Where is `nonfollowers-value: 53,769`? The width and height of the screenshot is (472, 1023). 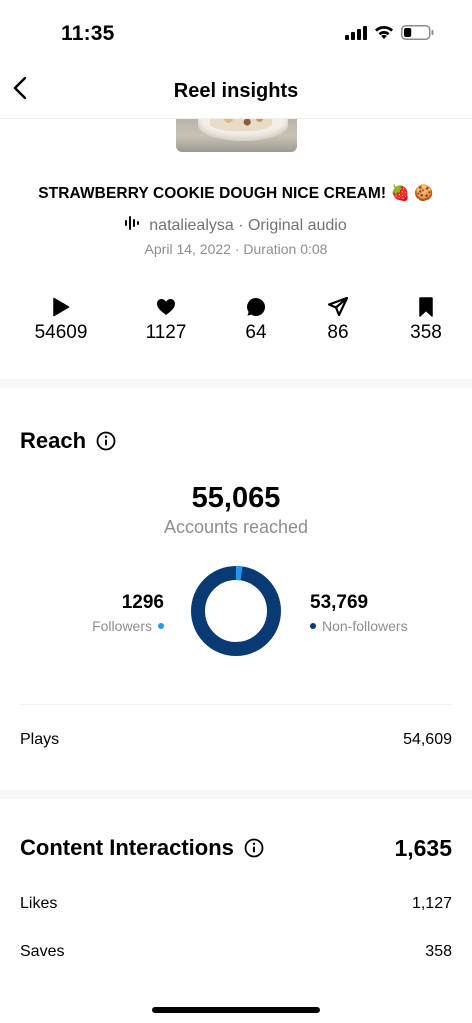
nonfollowers-value: 53,769 is located at coordinates (339, 602).